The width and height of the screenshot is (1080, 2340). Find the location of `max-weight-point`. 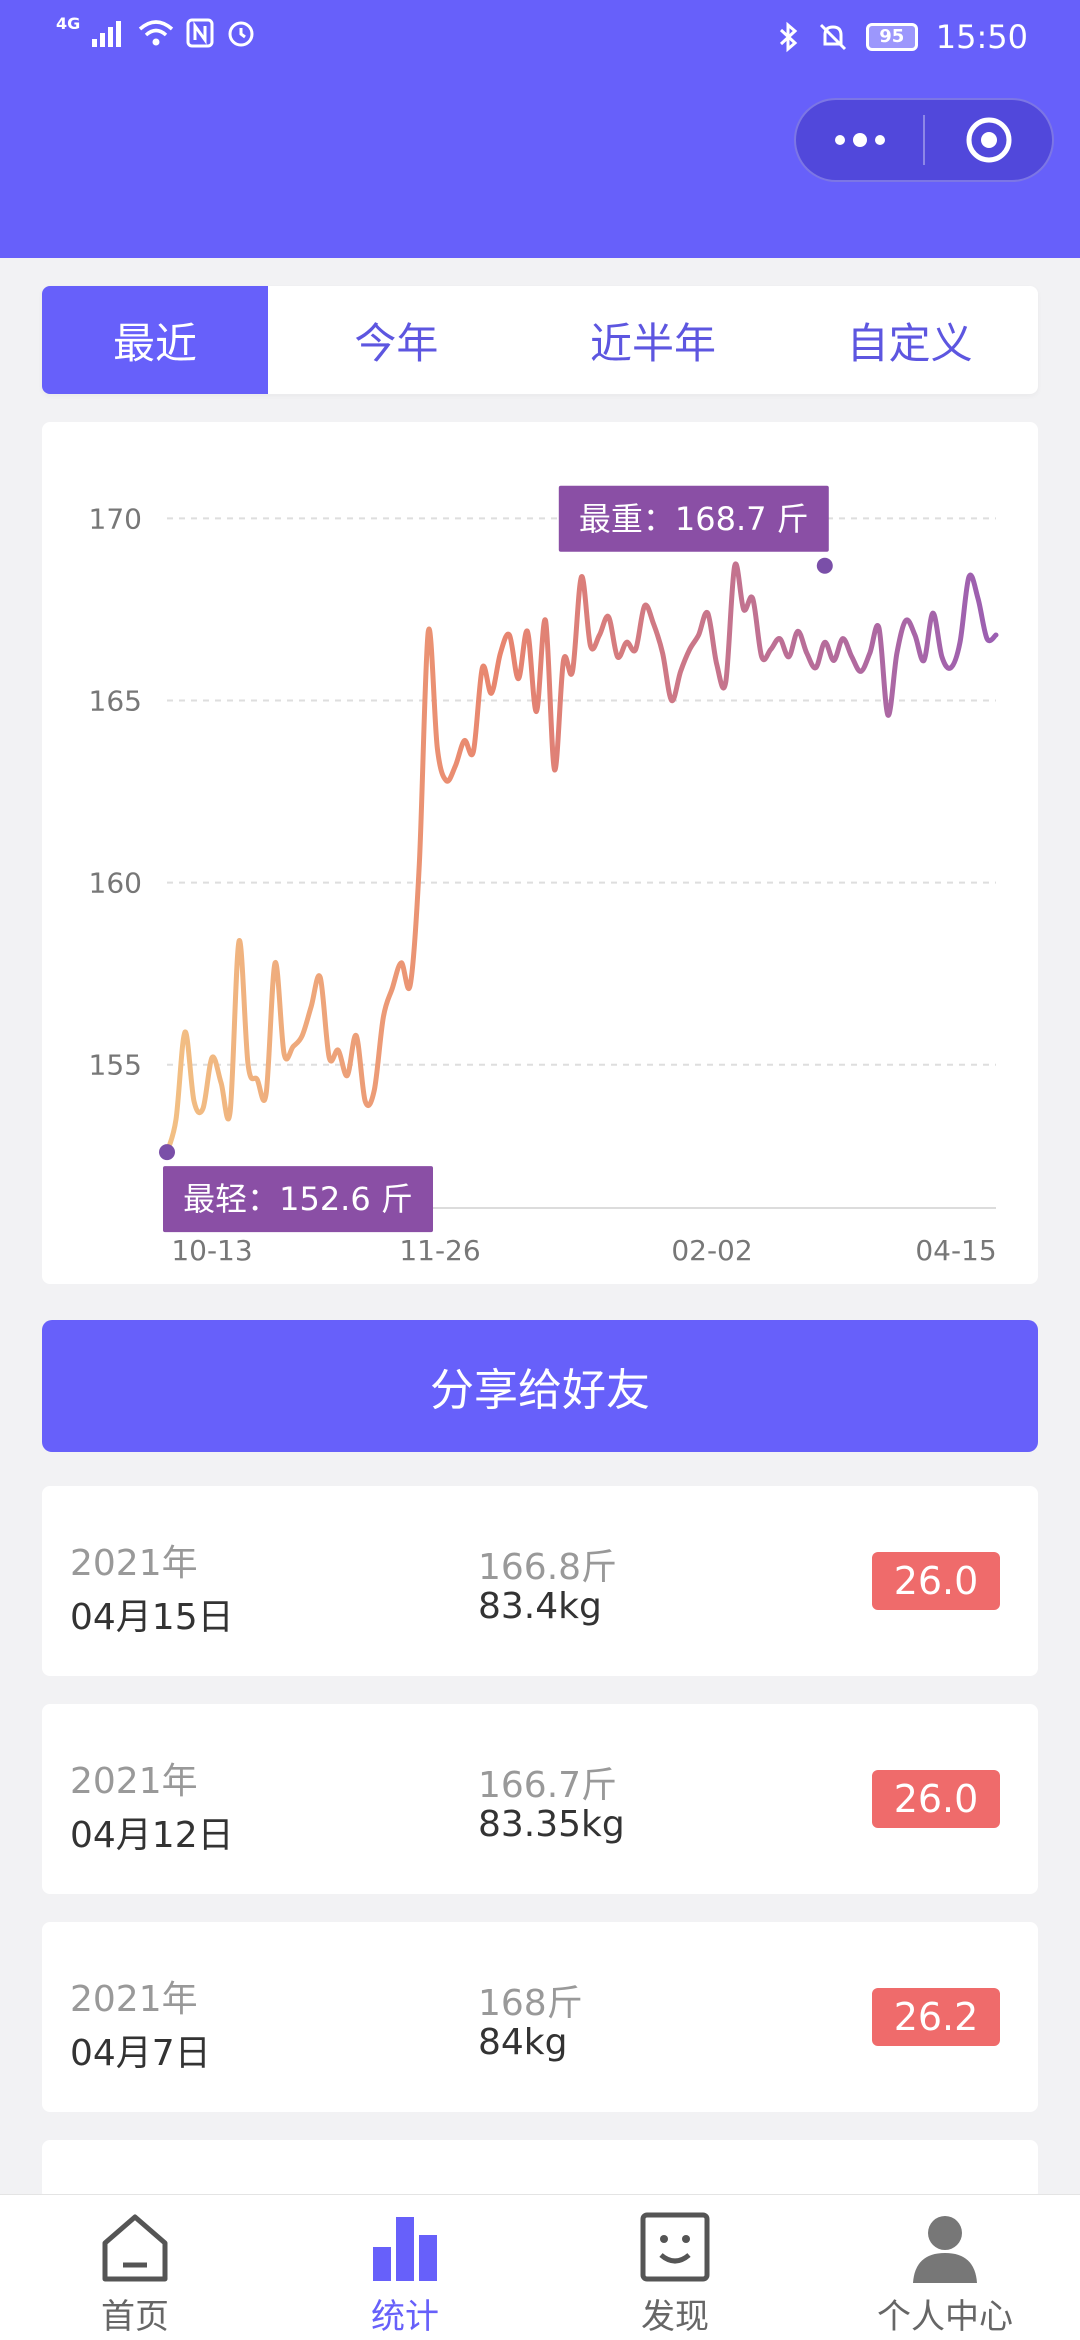

max-weight-point is located at coordinates (824, 565).